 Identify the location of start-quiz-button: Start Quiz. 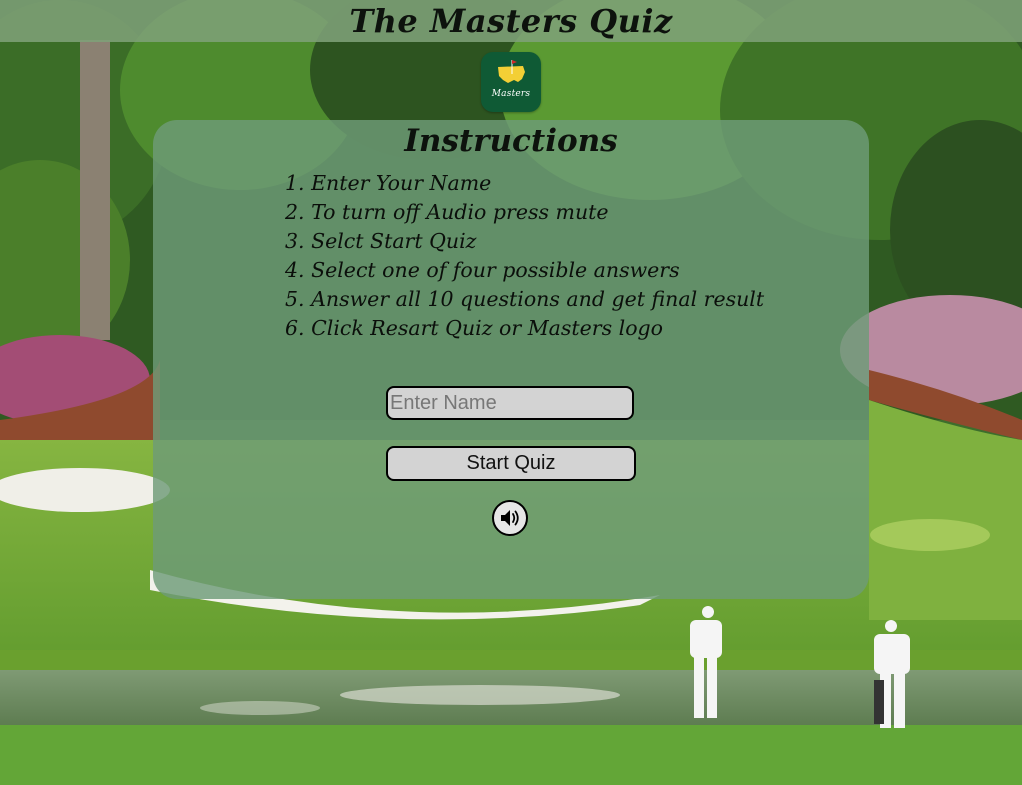
(511, 463).